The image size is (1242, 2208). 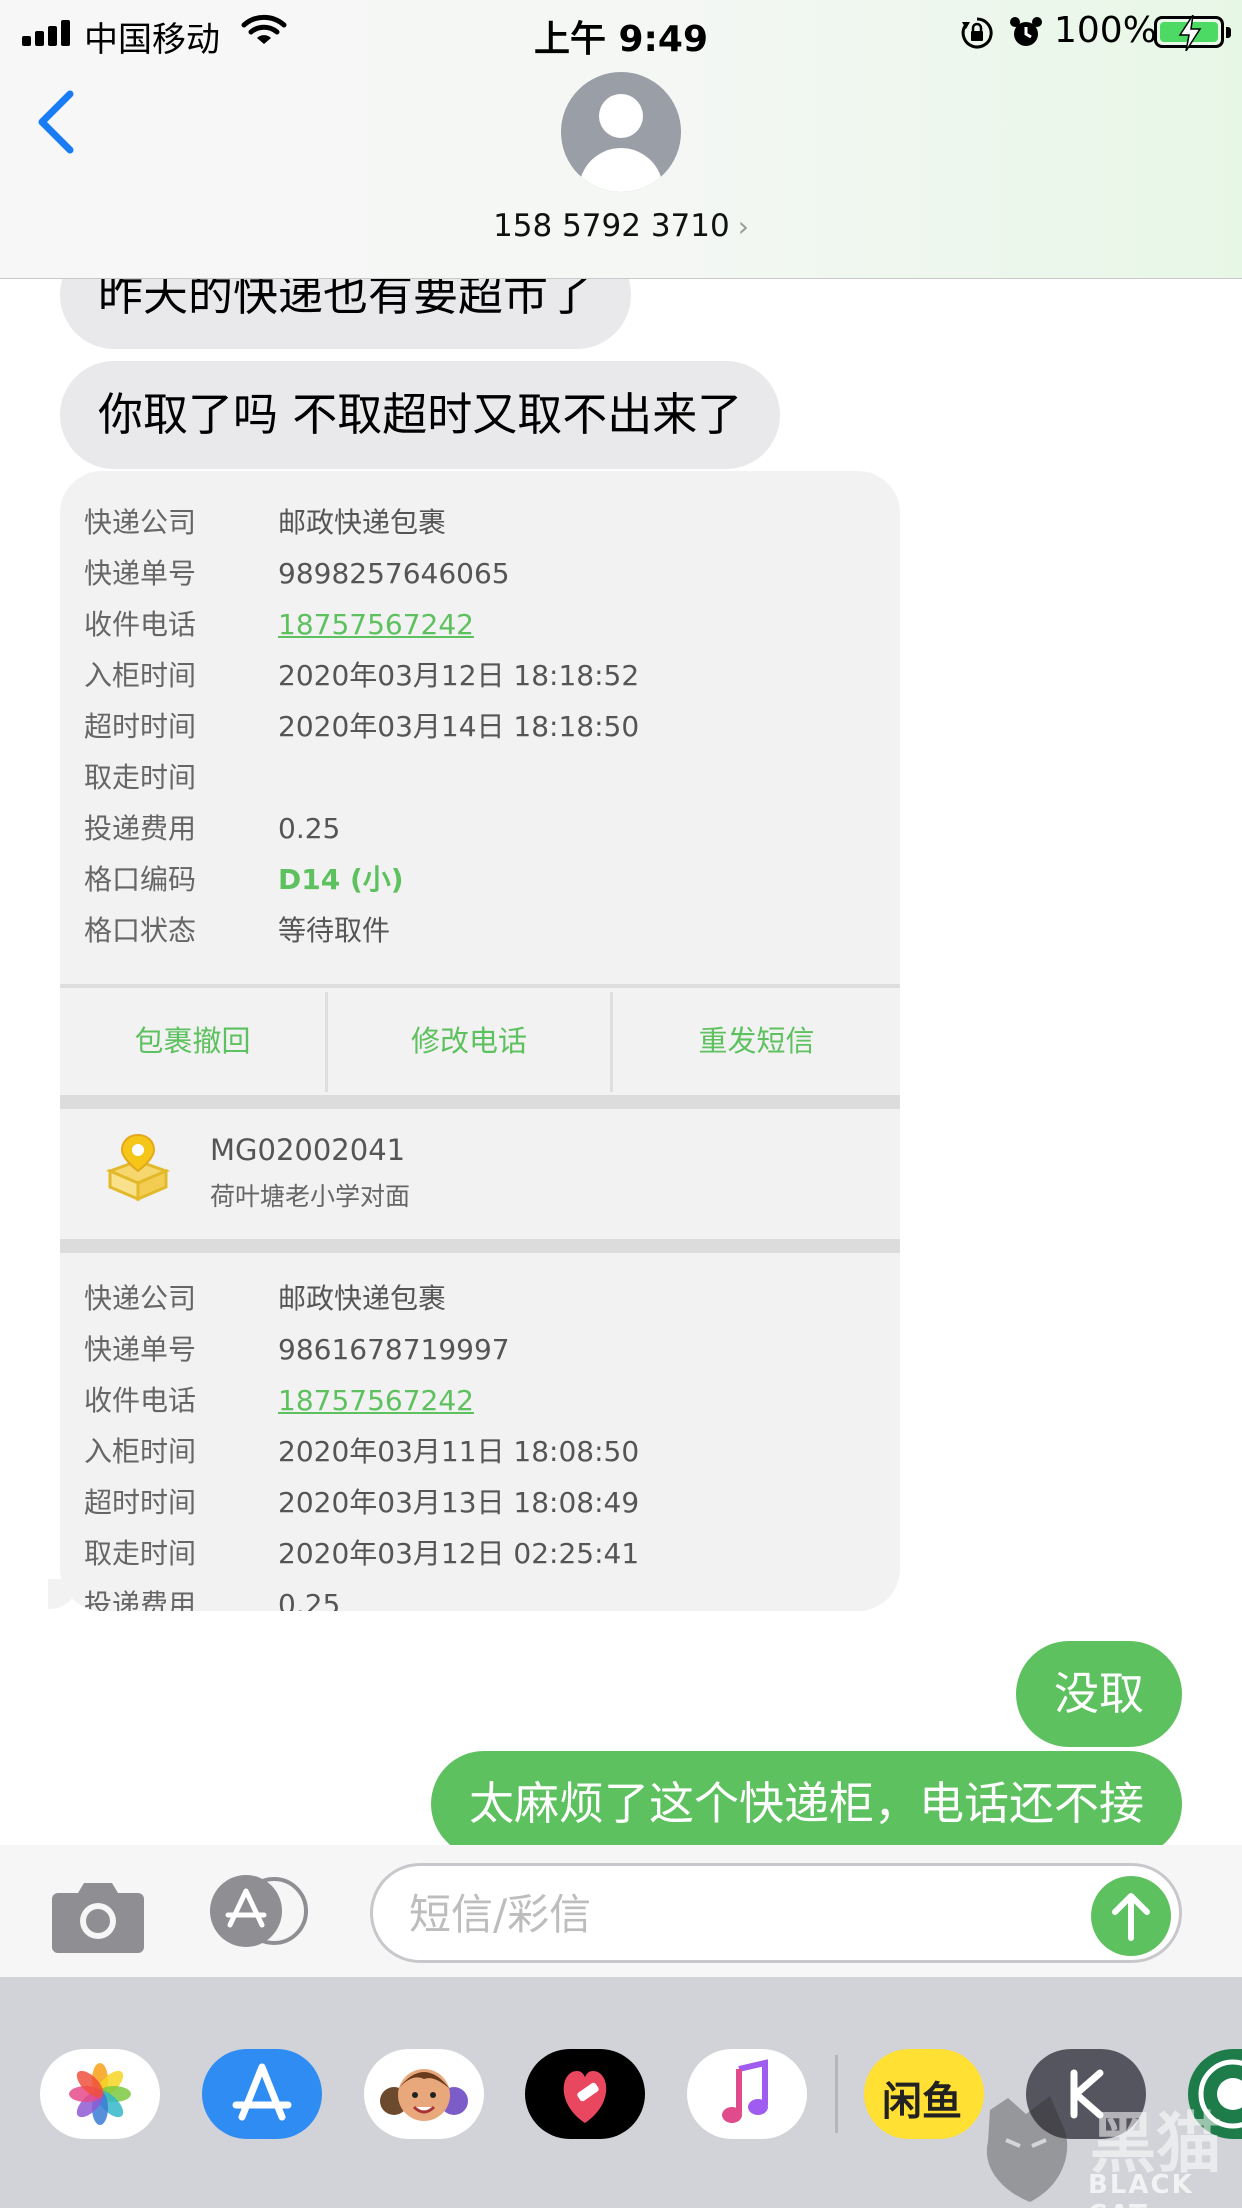 What do you see at coordinates (922, 2102) in the screenshot?
I see `xianyu-label: 闲鱼` at bounding box center [922, 2102].